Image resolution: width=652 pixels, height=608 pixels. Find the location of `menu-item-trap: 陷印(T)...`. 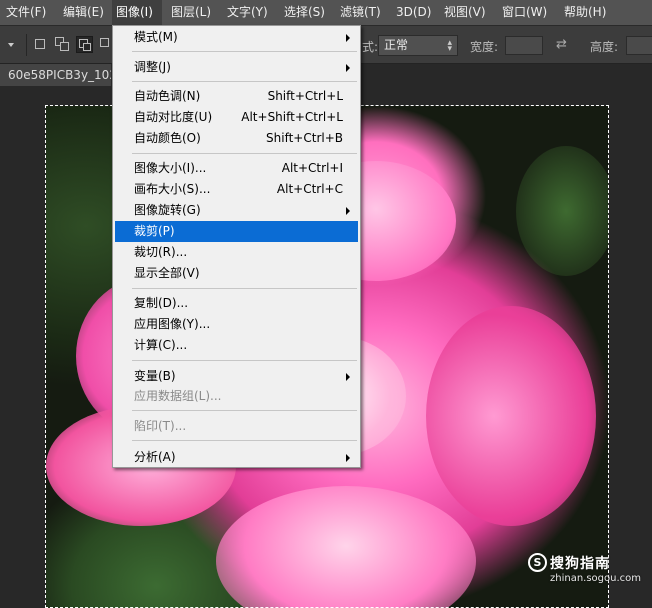

menu-item-trap: 陷印(T)... is located at coordinates (160, 426).